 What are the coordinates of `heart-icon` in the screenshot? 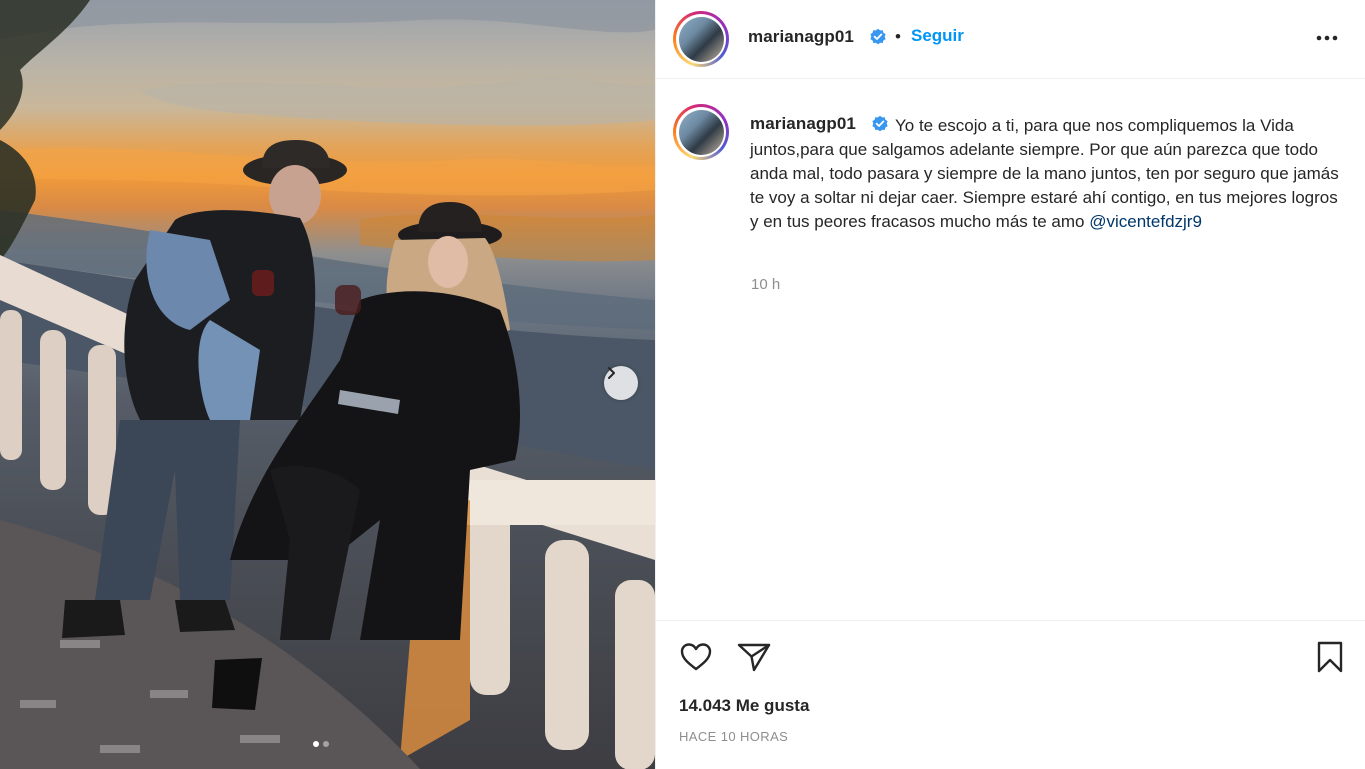 It's located at (696, 657).